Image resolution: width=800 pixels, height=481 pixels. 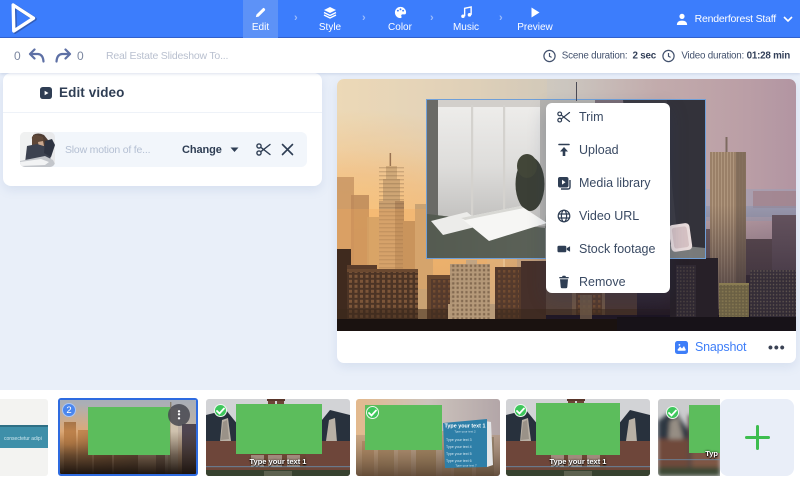 I want to click on svg-text: Type your text 6, so click(x=459, y=461).